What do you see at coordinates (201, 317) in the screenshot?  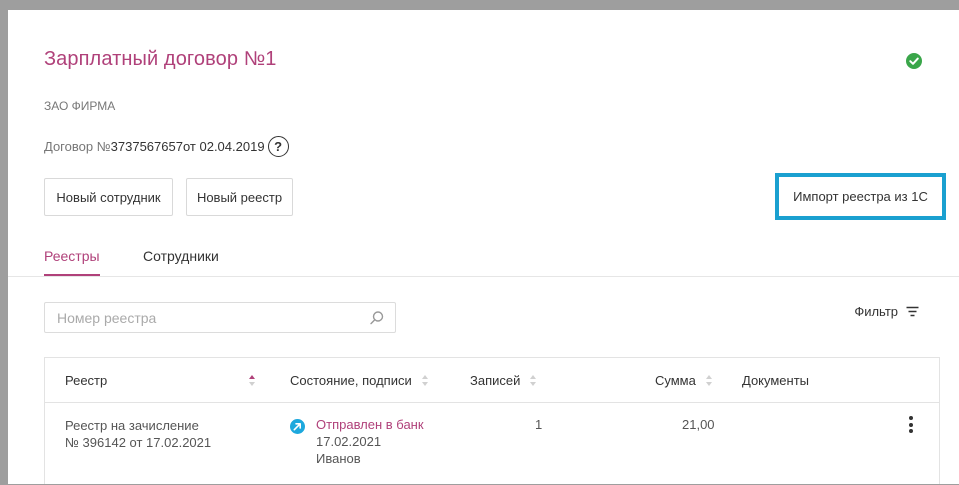 I see `search-input` at bounding box center [201, 317].